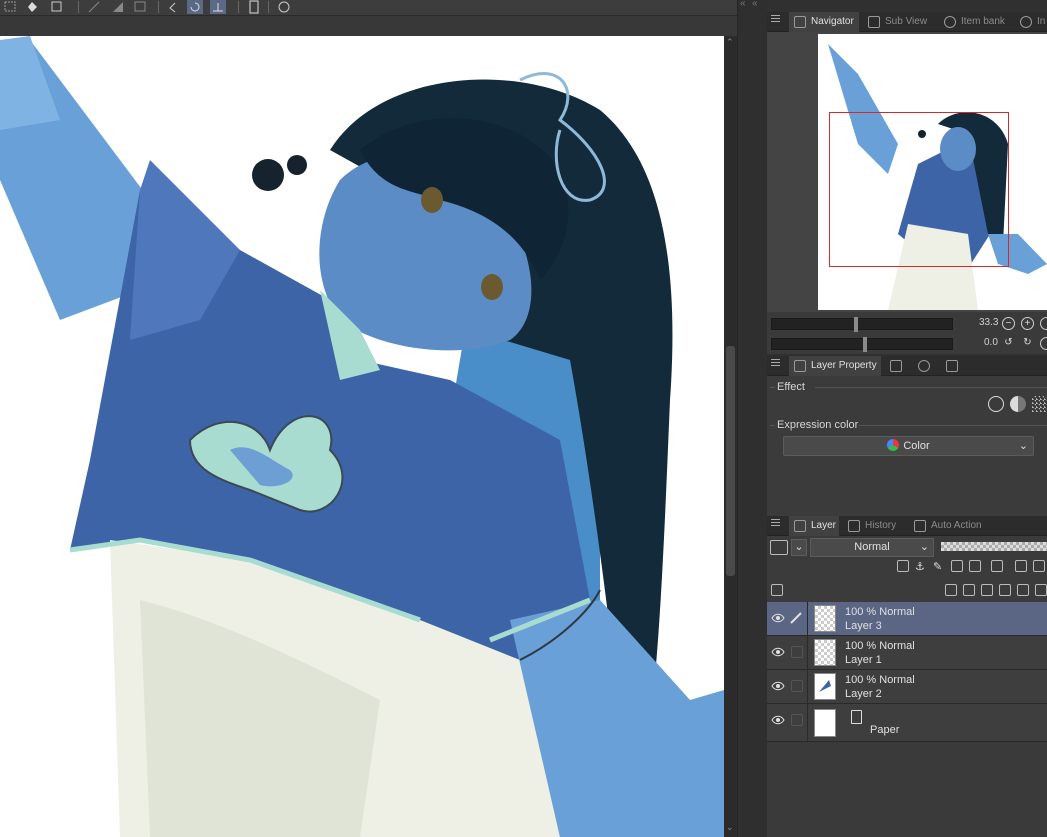  Describe the element at coordinates (1008, 323) in the screenshot. I see `zoom-out-icon: −` at that location.